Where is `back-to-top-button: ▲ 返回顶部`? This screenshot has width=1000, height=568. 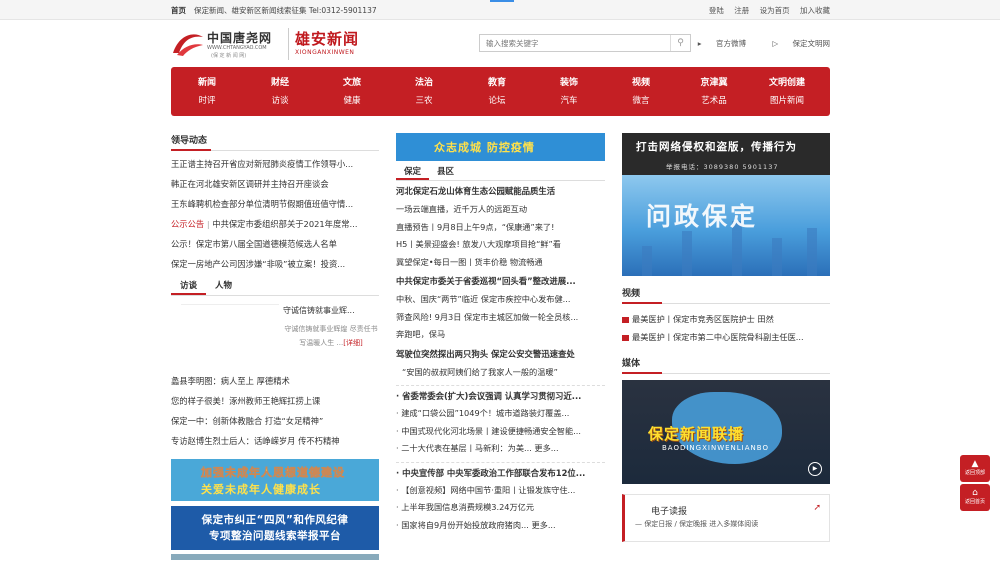
back-to-top-button: ▲ 返回顶部 is located at coordinates (975, 468).